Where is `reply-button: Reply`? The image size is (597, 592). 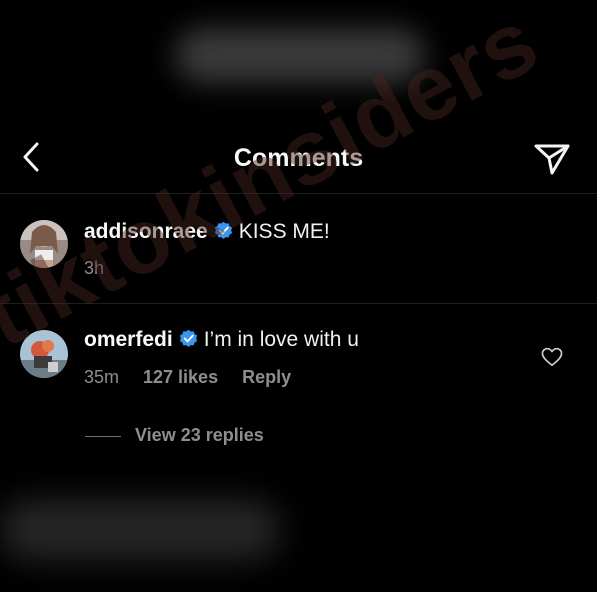
reply-button: Reply is located at coordinates (266, 377).